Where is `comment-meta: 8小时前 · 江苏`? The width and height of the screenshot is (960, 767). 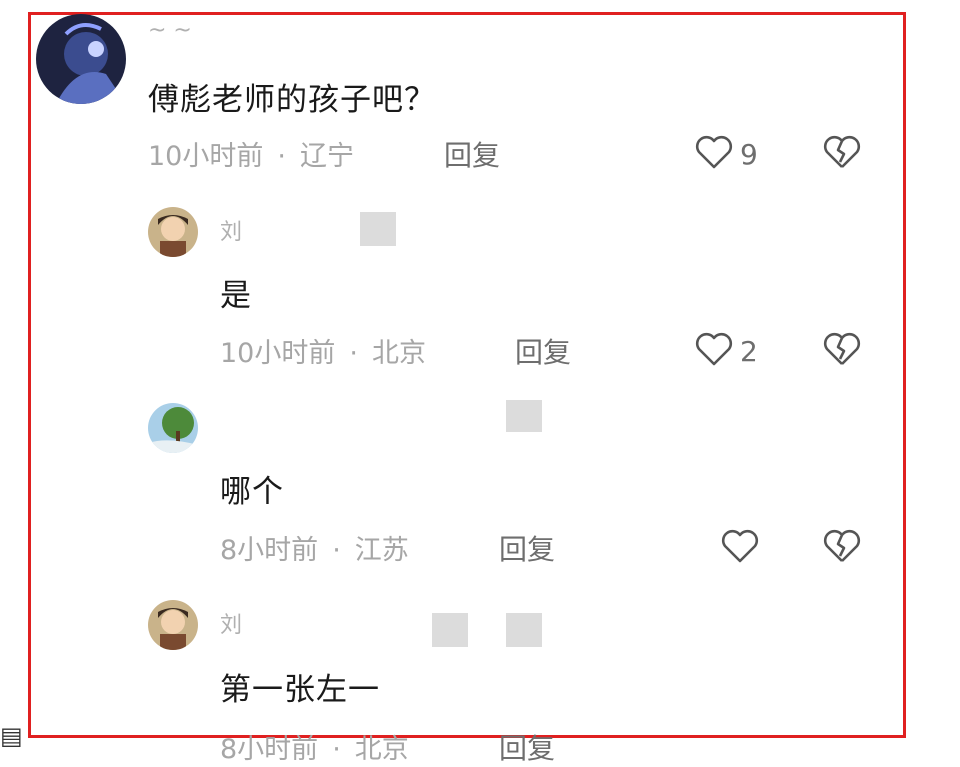
comment-meta: 8小时前 · 江苏 is located at coordinates (314, 547).